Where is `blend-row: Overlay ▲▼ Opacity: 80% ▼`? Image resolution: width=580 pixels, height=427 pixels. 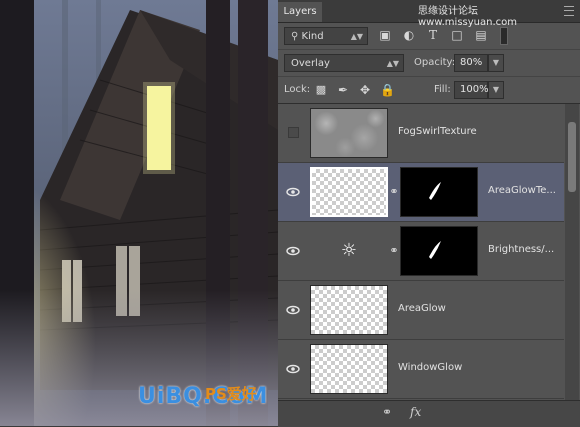 blend-row: Overlay ▲▼ Opacity: 80% ▼ is located at coordinates (429, 63).